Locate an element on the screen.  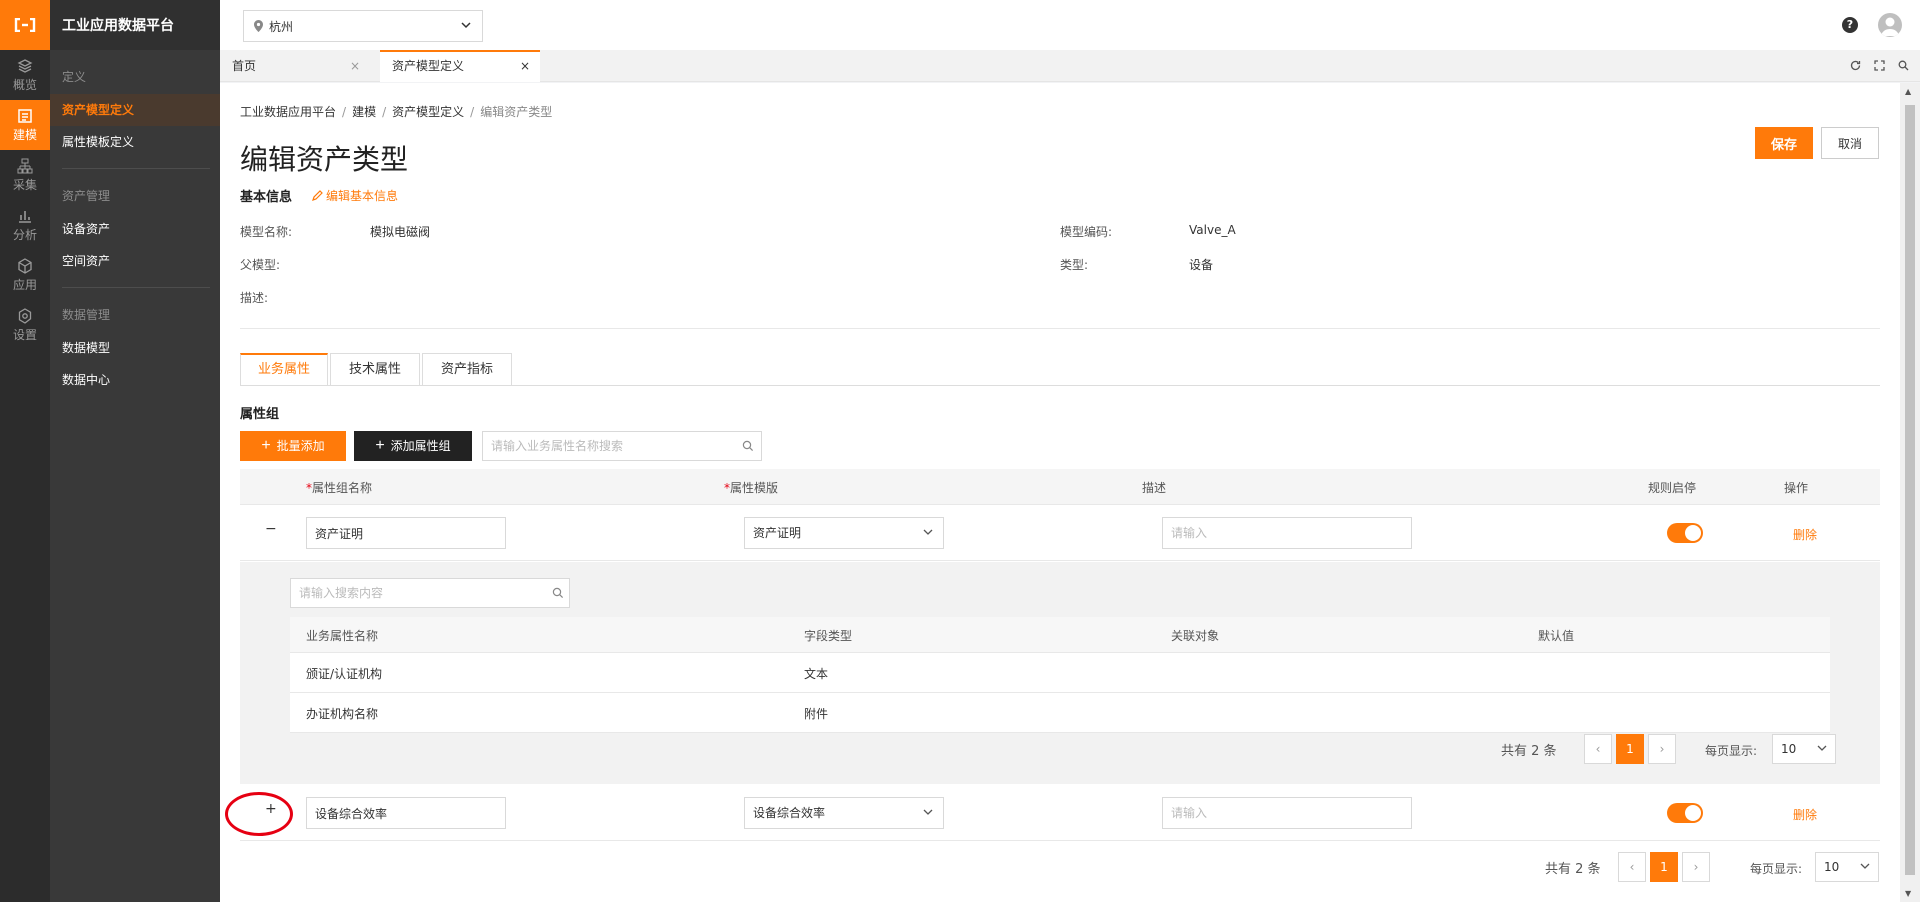
type-label: 类型: is located at coordinates (1074, 265).